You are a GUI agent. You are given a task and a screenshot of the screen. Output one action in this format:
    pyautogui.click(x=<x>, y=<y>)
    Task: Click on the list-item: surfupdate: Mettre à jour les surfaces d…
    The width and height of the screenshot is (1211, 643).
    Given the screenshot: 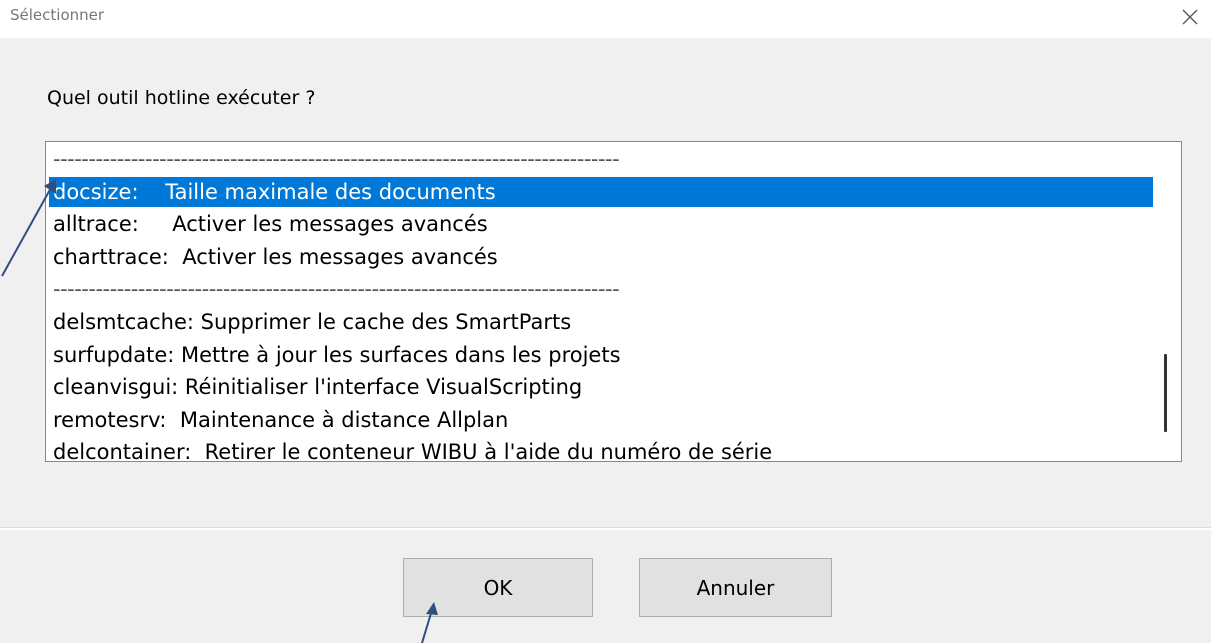 What is the action you would take?
    pyautogui.click(x=601, y=355)
    